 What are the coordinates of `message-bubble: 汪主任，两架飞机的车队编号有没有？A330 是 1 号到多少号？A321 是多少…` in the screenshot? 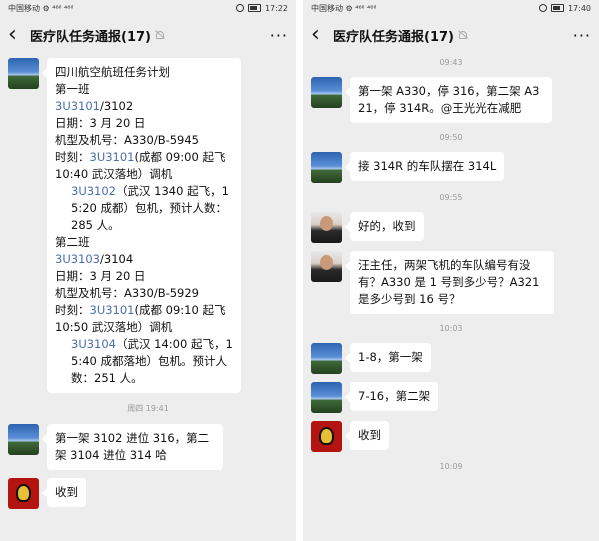 It's located at (449, 282).